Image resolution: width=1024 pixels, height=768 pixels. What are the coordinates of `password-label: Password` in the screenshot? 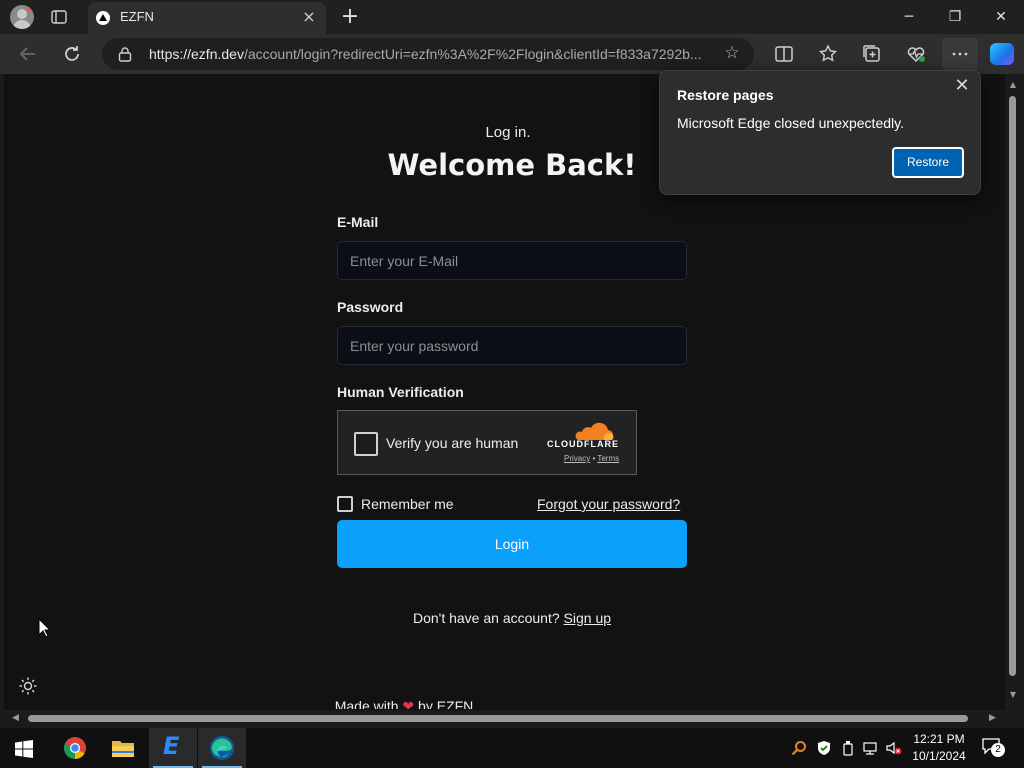 It's located at (370, 307).